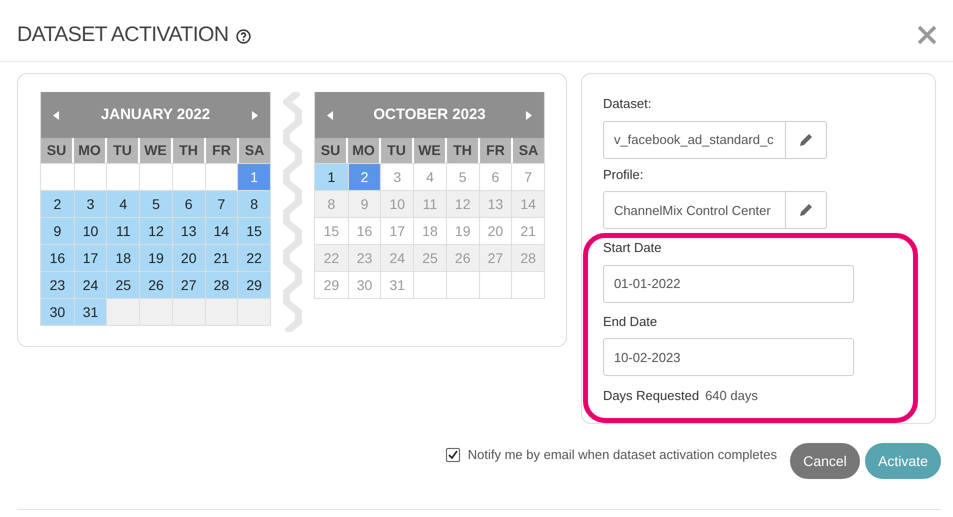  I want to click on calendar-day: 29, so click(253, 284).